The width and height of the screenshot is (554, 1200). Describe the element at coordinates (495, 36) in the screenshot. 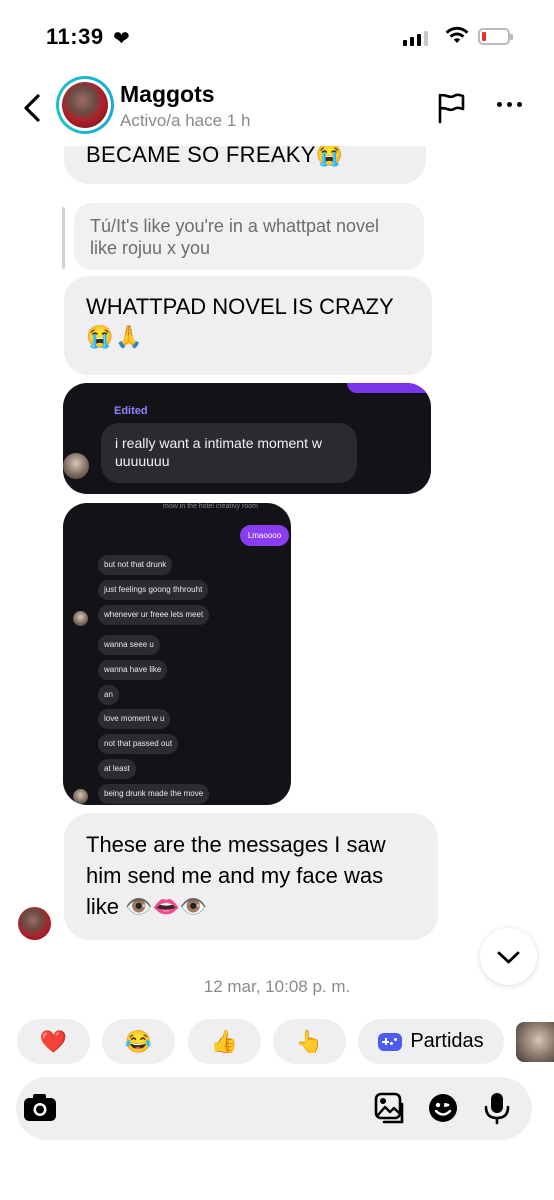

I see `battery-icon` at that location.